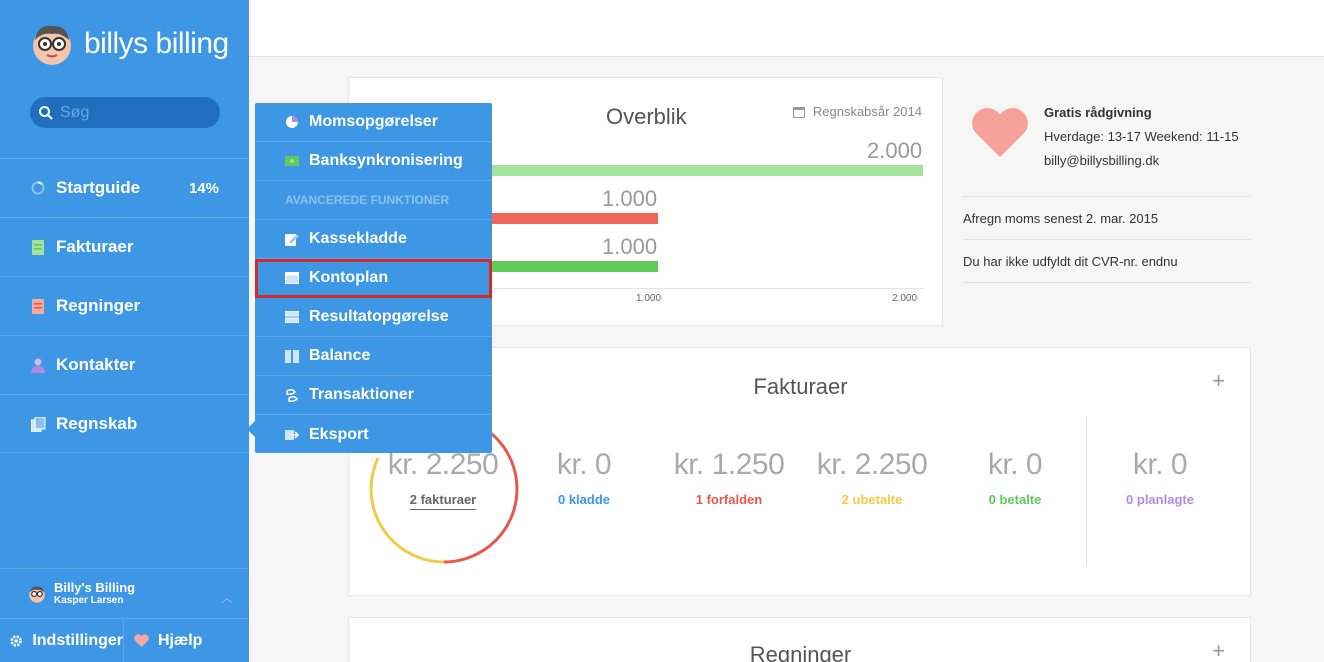 The width and height of the screenshot is (1324, 662). Describe the element at coordinates (872, 464) in the screenshot. I see `stat-amount: kr. 2.250` at that location.